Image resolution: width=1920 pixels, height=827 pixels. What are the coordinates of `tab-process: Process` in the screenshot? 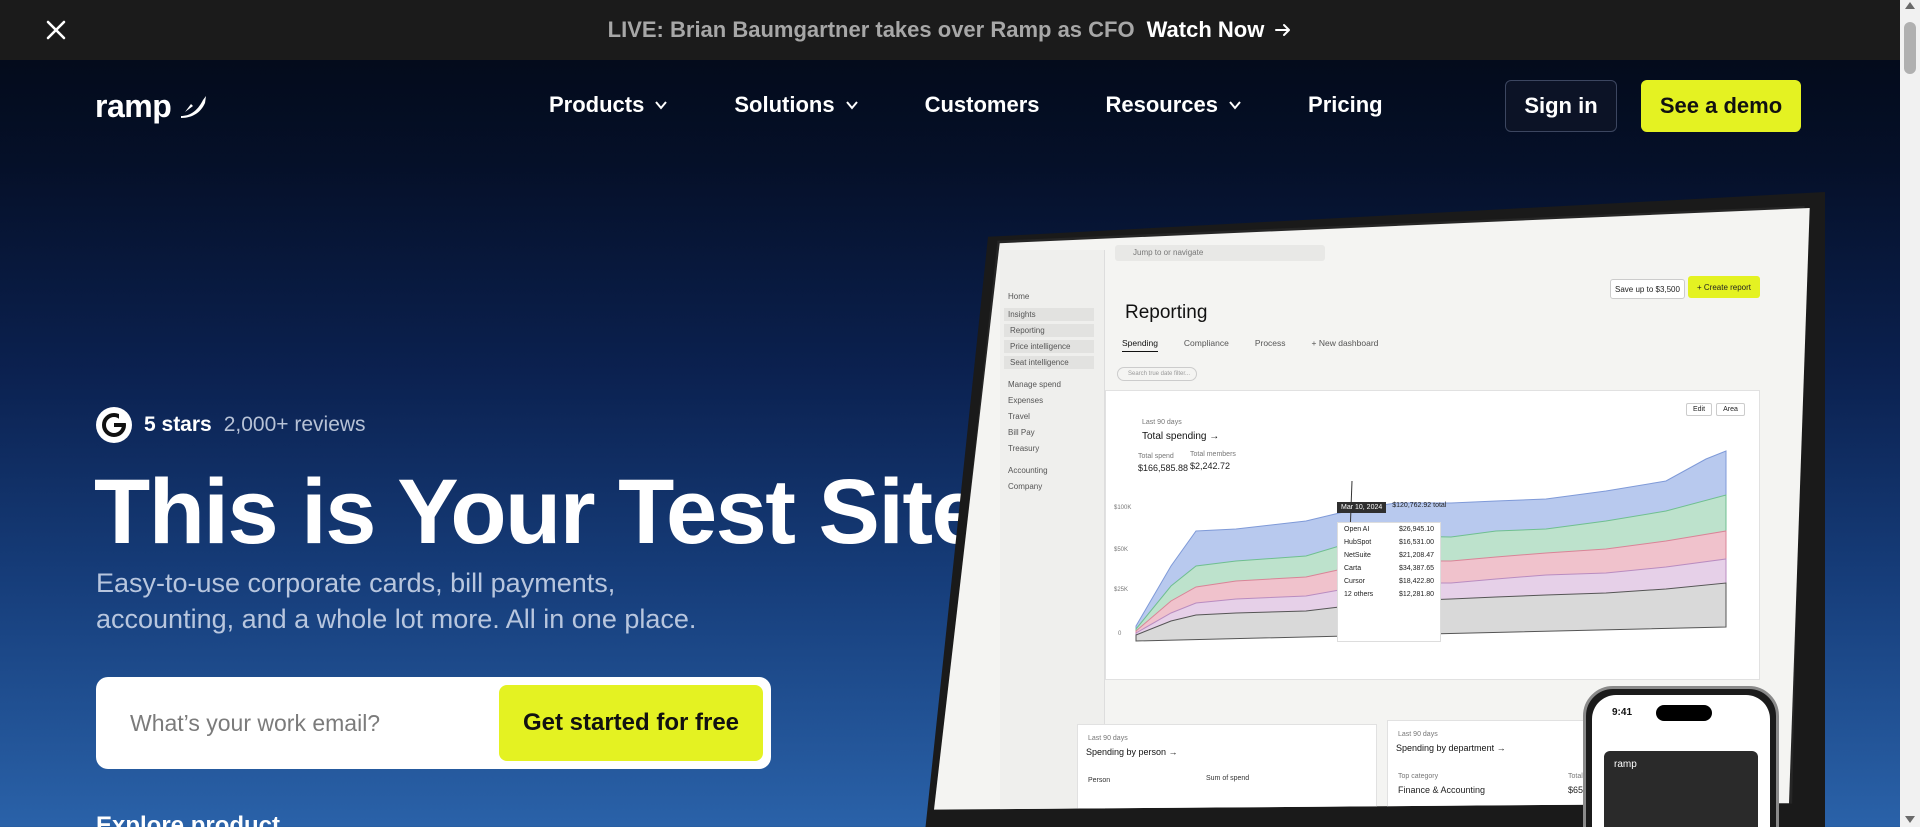 It's located at (1270, 343).